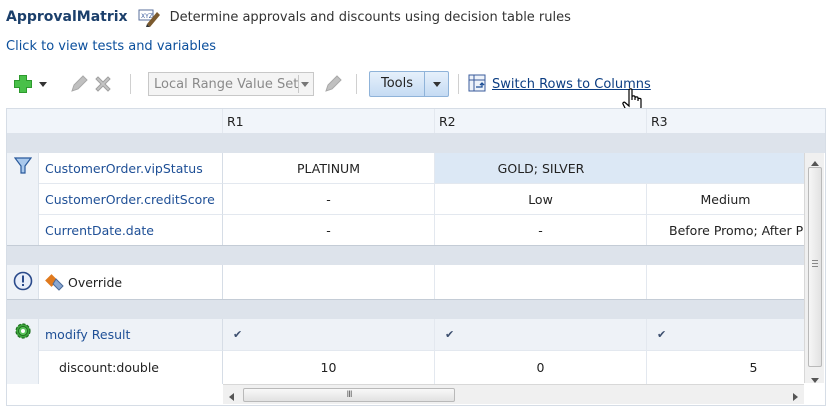  I want to click on override-section-band, so click(405, 255).